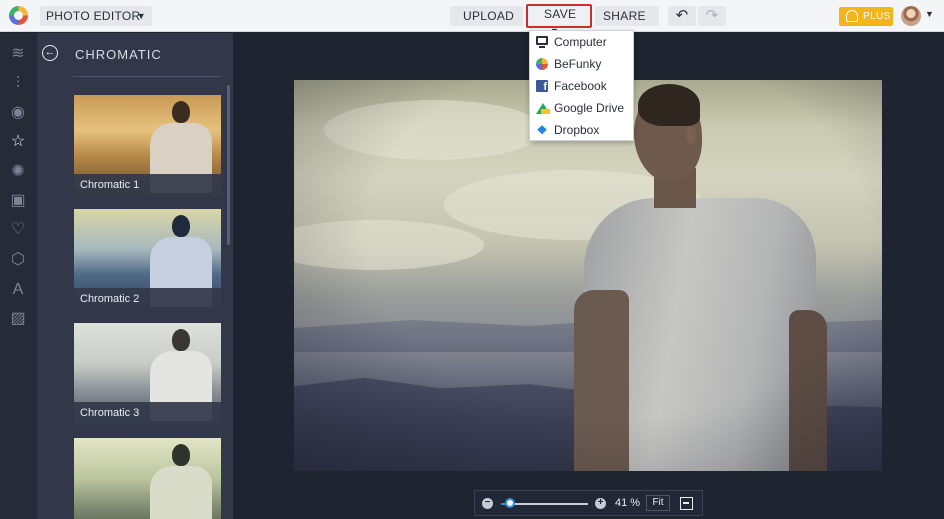  What do you see at coordinates (18, 15) in the screenshot?
I see `befunky-logo` at bounding box center [18, 15].